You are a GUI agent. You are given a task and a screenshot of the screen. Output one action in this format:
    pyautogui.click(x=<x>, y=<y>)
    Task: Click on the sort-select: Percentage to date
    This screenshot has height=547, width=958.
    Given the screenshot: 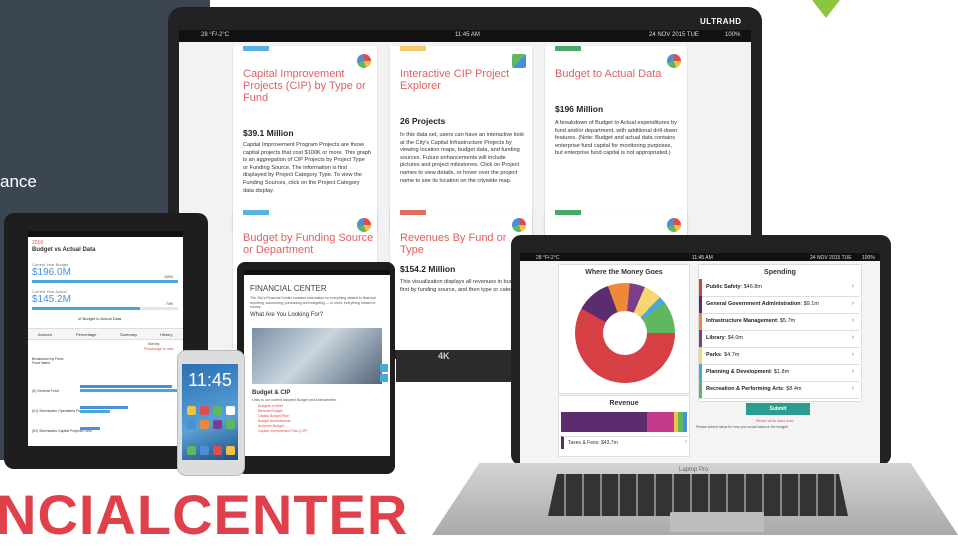 What is the action you would take?
    pyautogui.click(x=159, y=349)
    